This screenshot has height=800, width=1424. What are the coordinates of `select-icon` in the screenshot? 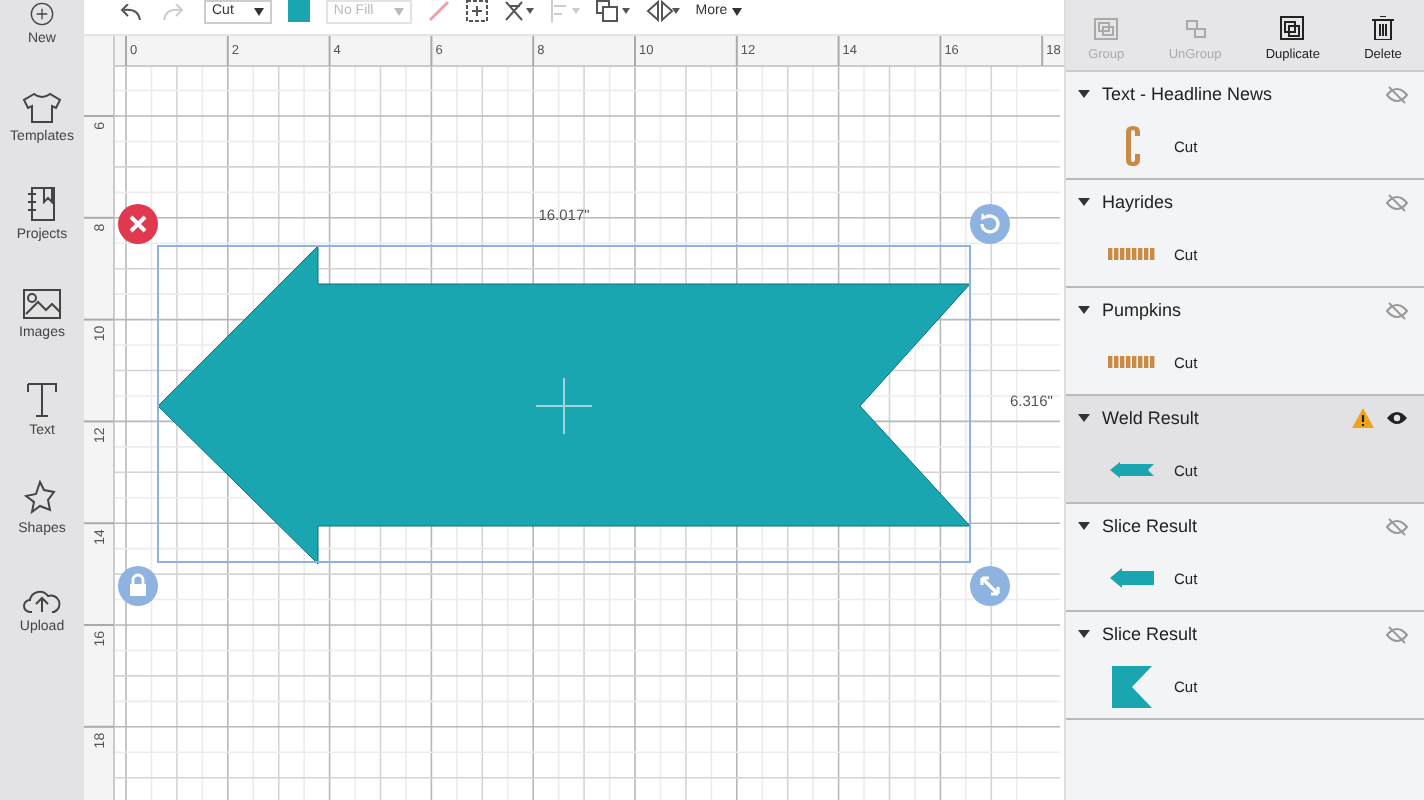 It's located at (476, 11).